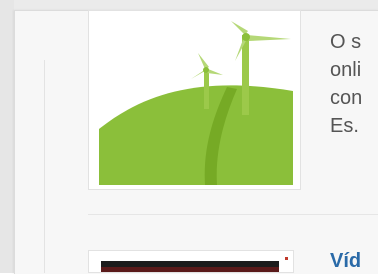 The image size is (378, 274). What do you see at coordinates (44, 166) in the screenshot?
I see `side-rule` at bounding box center [44, 166].